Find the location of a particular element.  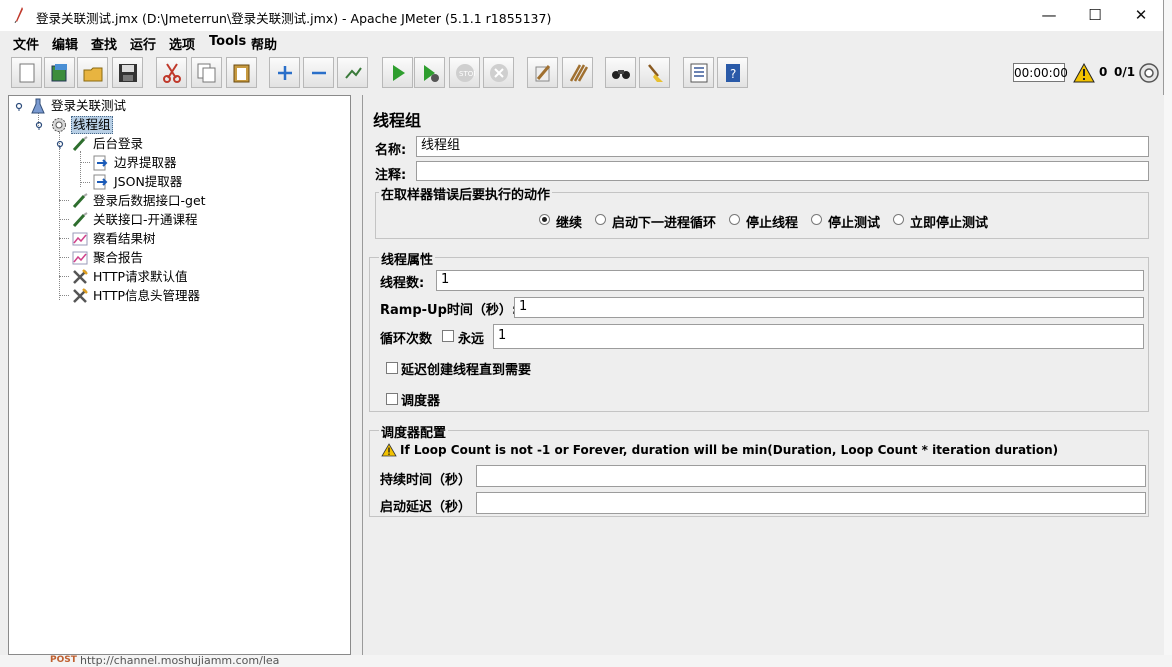

threads-field: 1 is located at coordinates (790, 280).